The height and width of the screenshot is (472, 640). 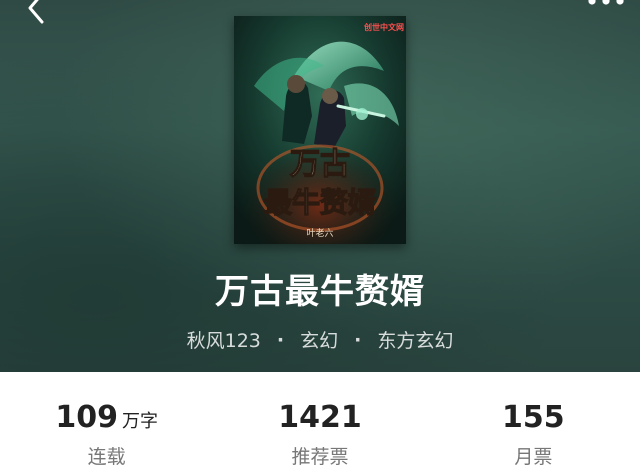 What do you see at coordinates (106, 457) in the screenshot?
I see `stat-label: 连载` at bounding box center [106, 457].